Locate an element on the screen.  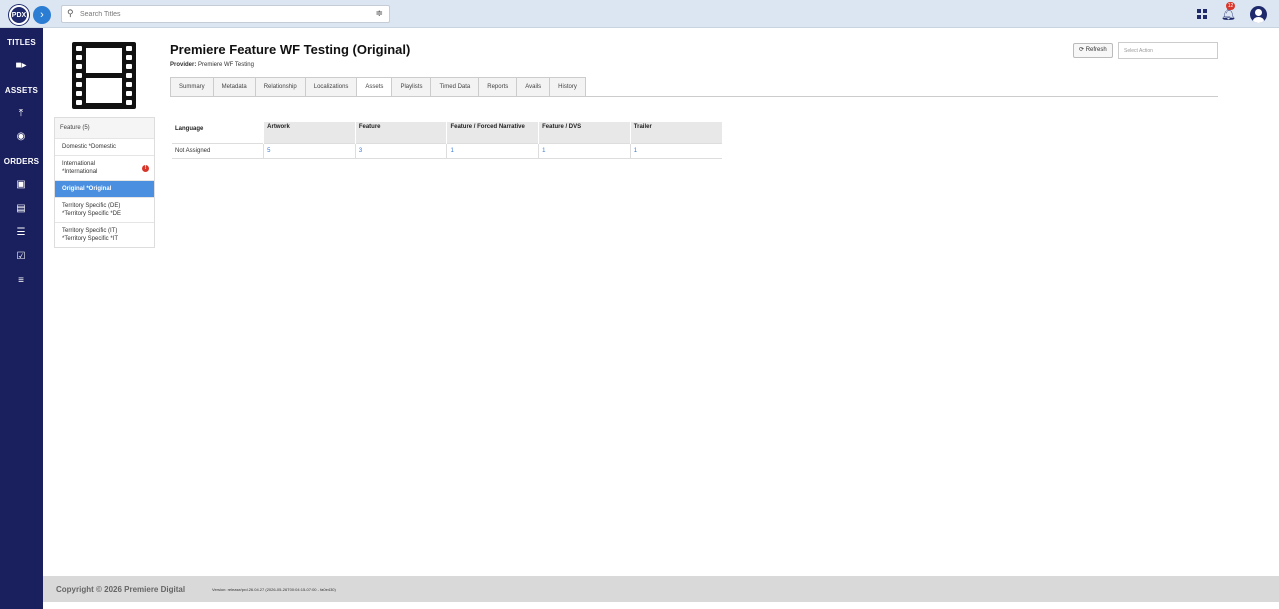
sidebar-section-orders: ORDERS is located at coordinates (21, 161).